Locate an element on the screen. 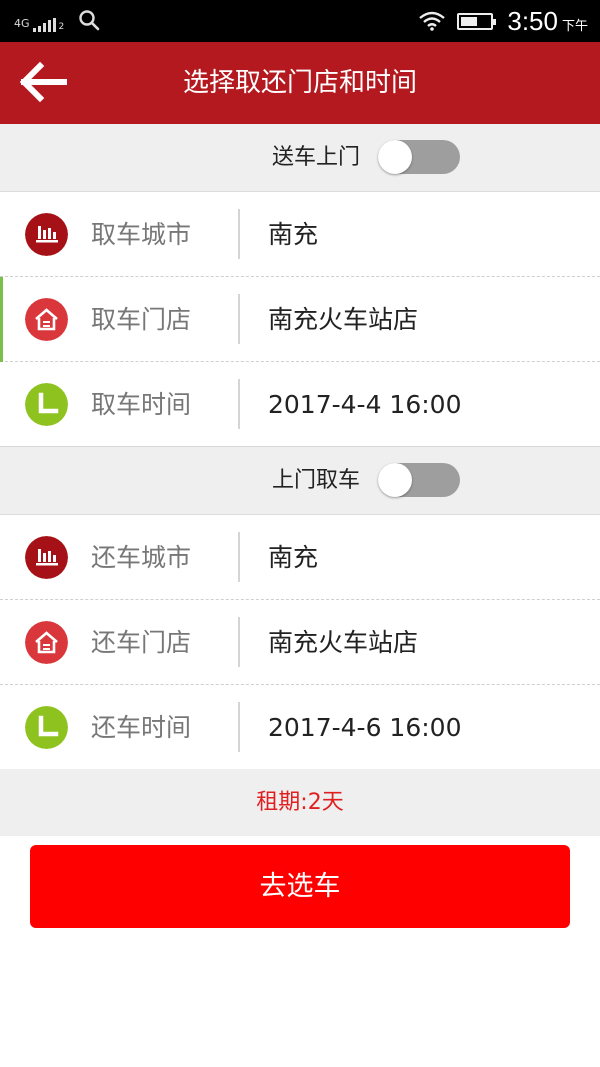 Image resolution: width=600 pixels, height=1067 pixels. accent-edge is located at coordinates (1, 319).